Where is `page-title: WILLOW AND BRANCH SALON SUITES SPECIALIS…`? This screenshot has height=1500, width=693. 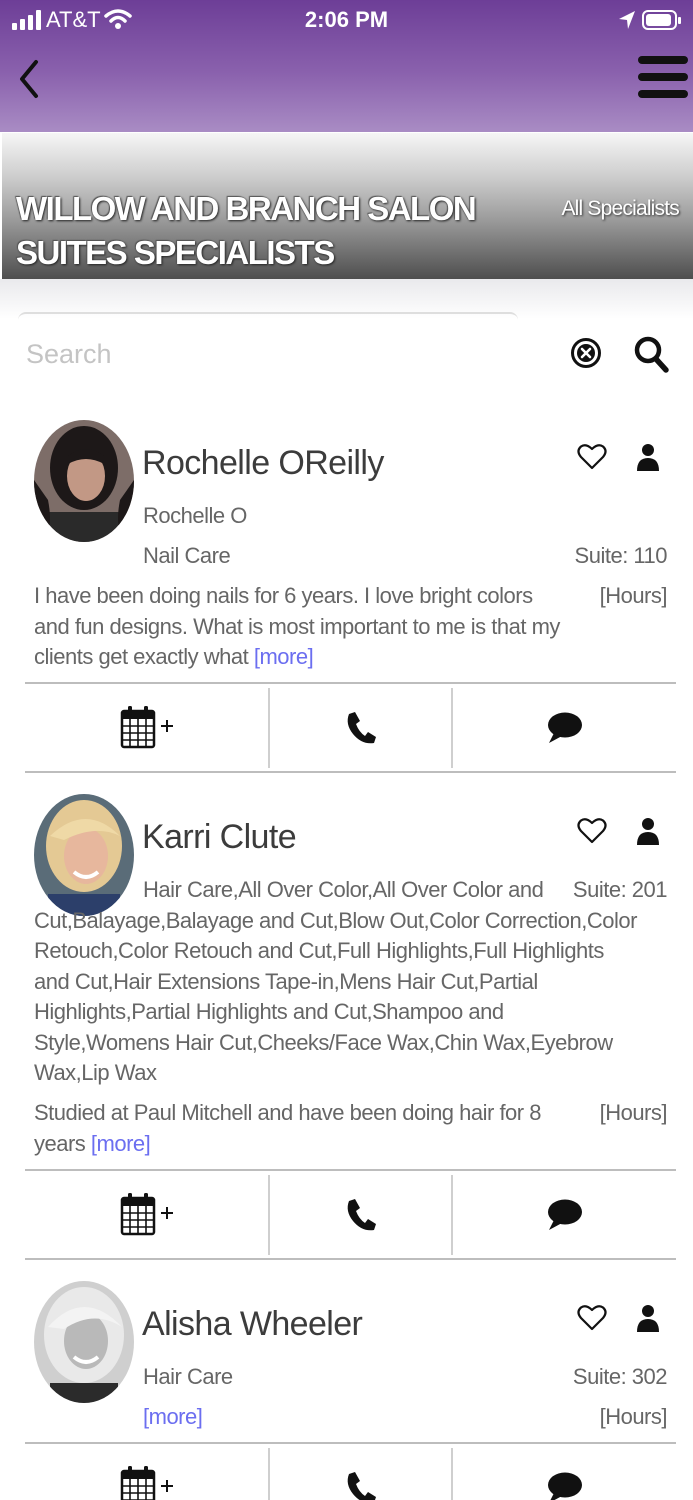 page-title: WILLOW AND BRANCH SALON SUITES SPECIALIS… is located at coordinates (246, 230).